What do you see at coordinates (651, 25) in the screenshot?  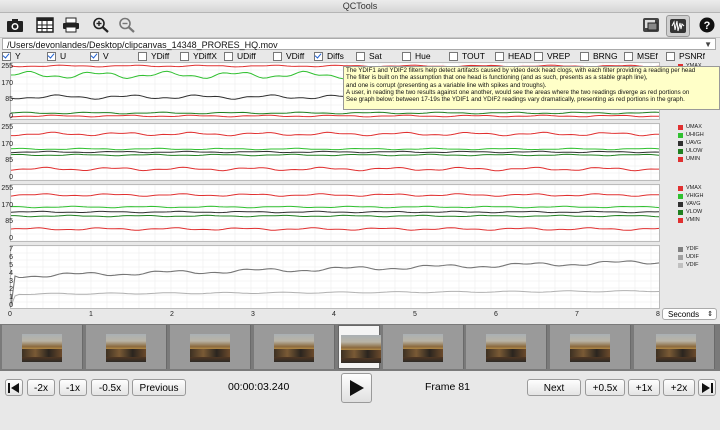 I see `window-icon` at bounding box center [651, 25].